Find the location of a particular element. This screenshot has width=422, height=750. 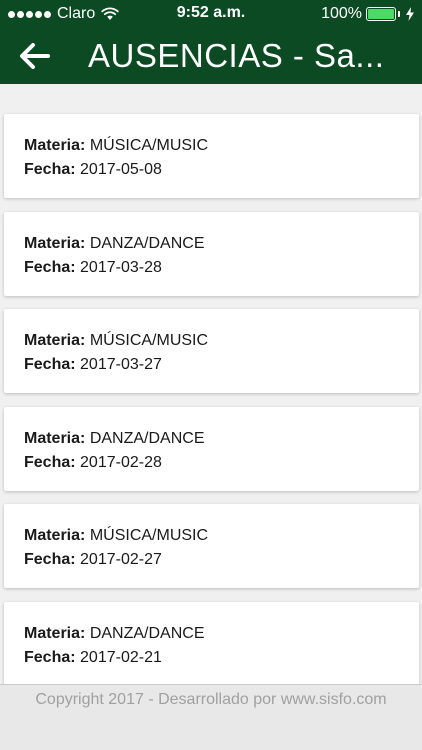

arrow-left-icon is located at coordinates (35, 56).